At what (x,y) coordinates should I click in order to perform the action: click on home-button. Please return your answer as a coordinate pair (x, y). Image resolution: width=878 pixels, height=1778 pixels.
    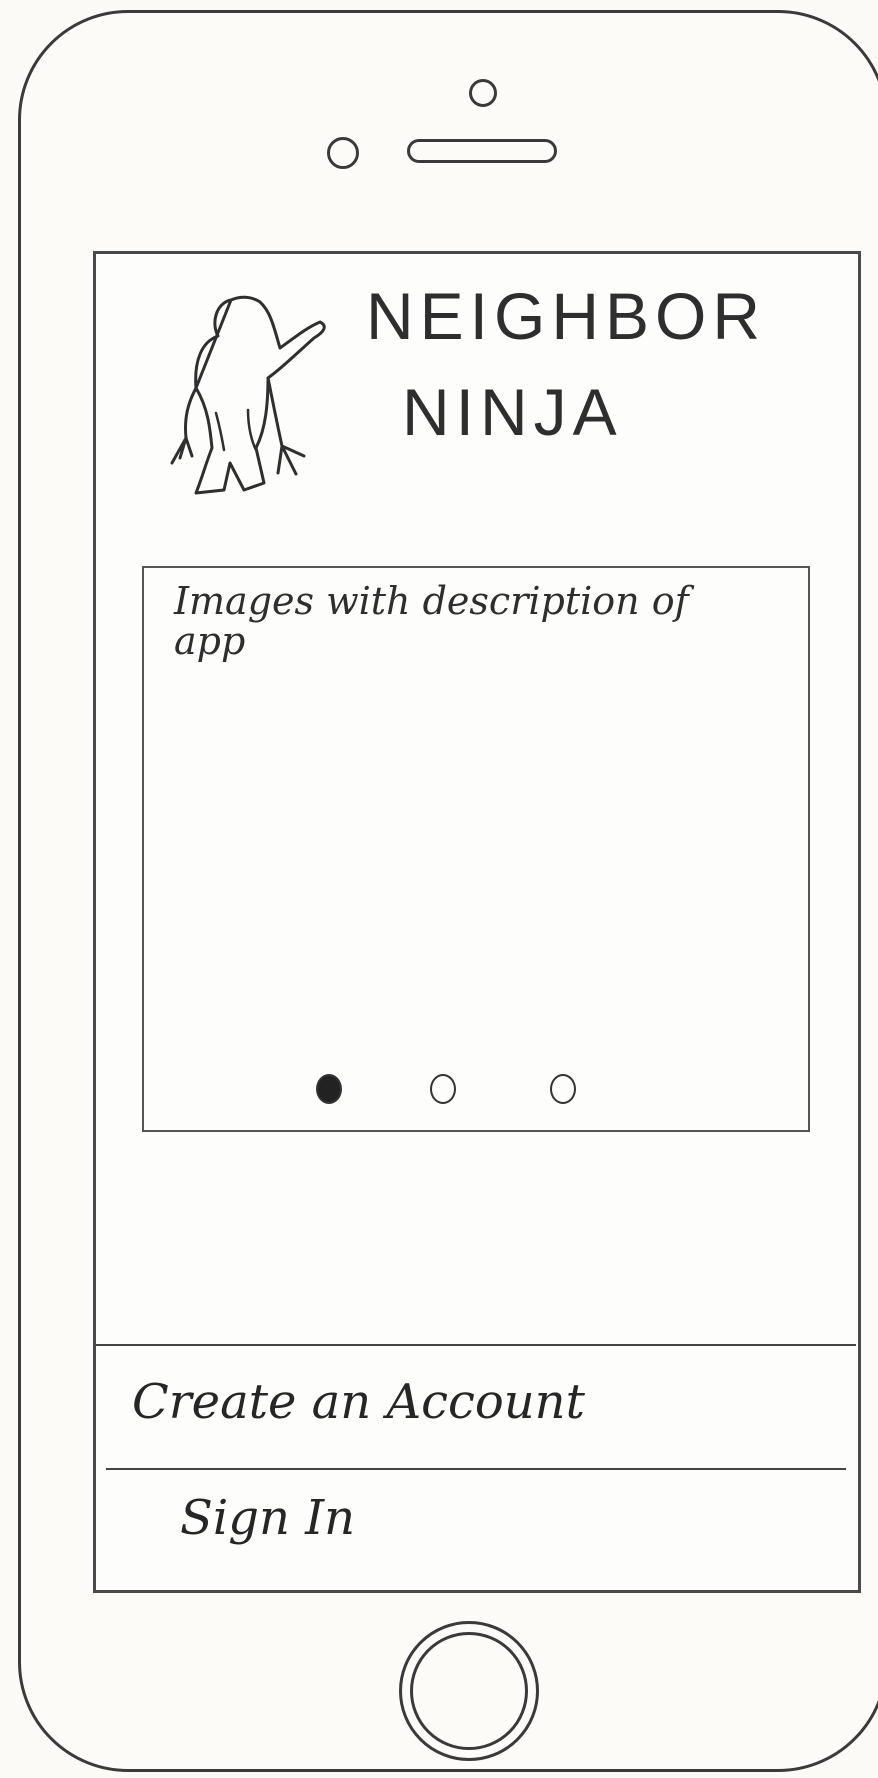
    Looking at the image, I should click on (469, 1691).